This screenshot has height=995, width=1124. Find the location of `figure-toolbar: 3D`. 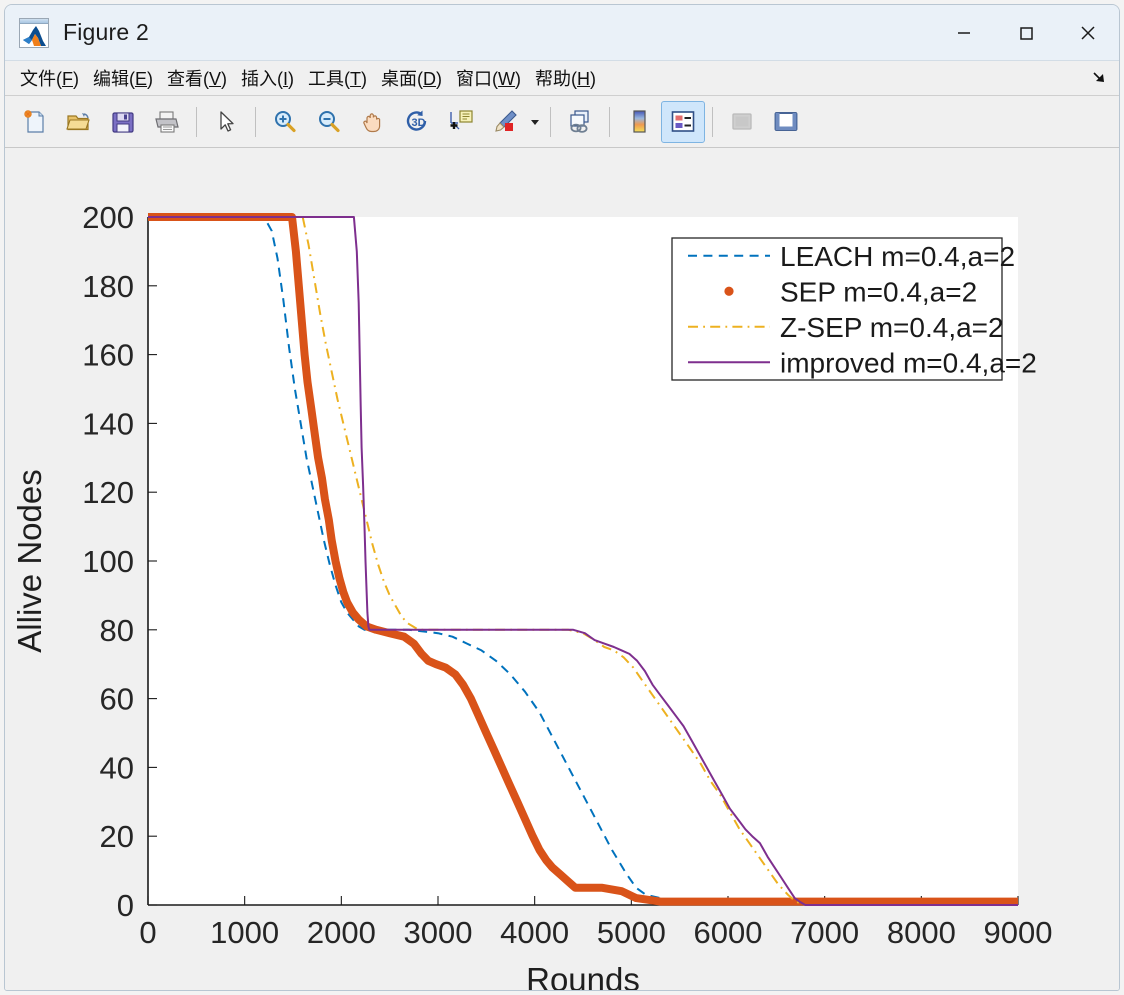

figure-toolbar: 3D is located at coordinates (562, 122).